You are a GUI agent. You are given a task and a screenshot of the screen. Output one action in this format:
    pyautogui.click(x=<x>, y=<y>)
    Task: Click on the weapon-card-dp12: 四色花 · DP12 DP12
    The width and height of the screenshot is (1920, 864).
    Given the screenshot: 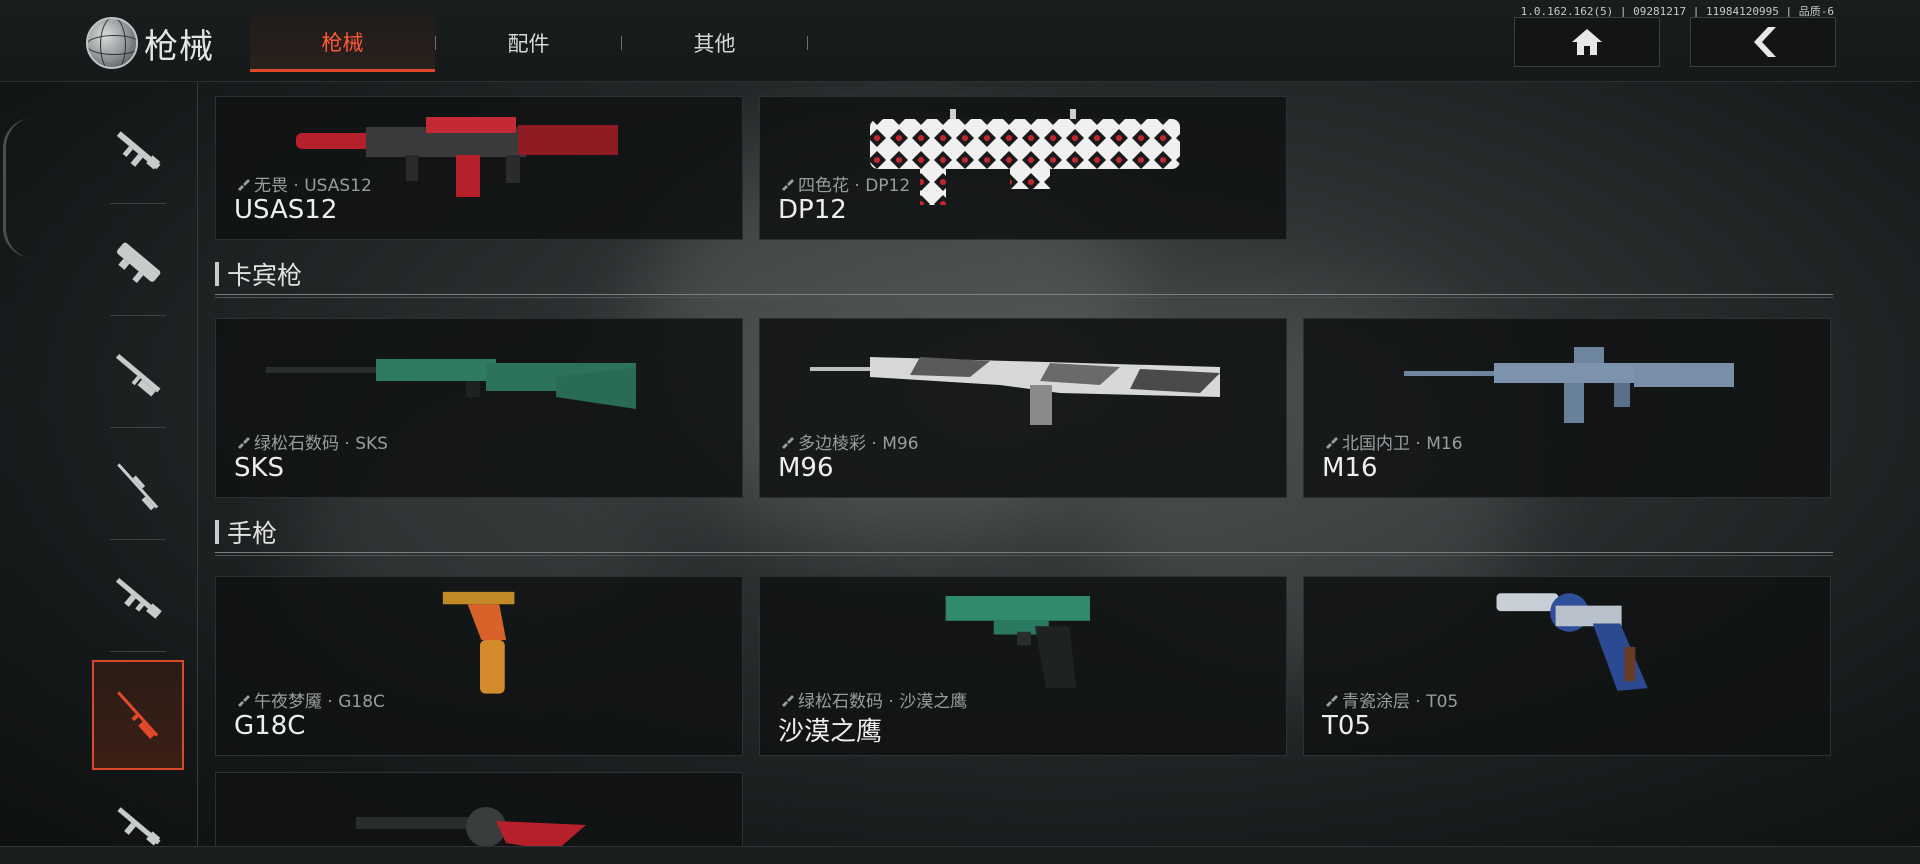 What is the action you would take?
    pyautogui.click(x=1023, y=168)
    